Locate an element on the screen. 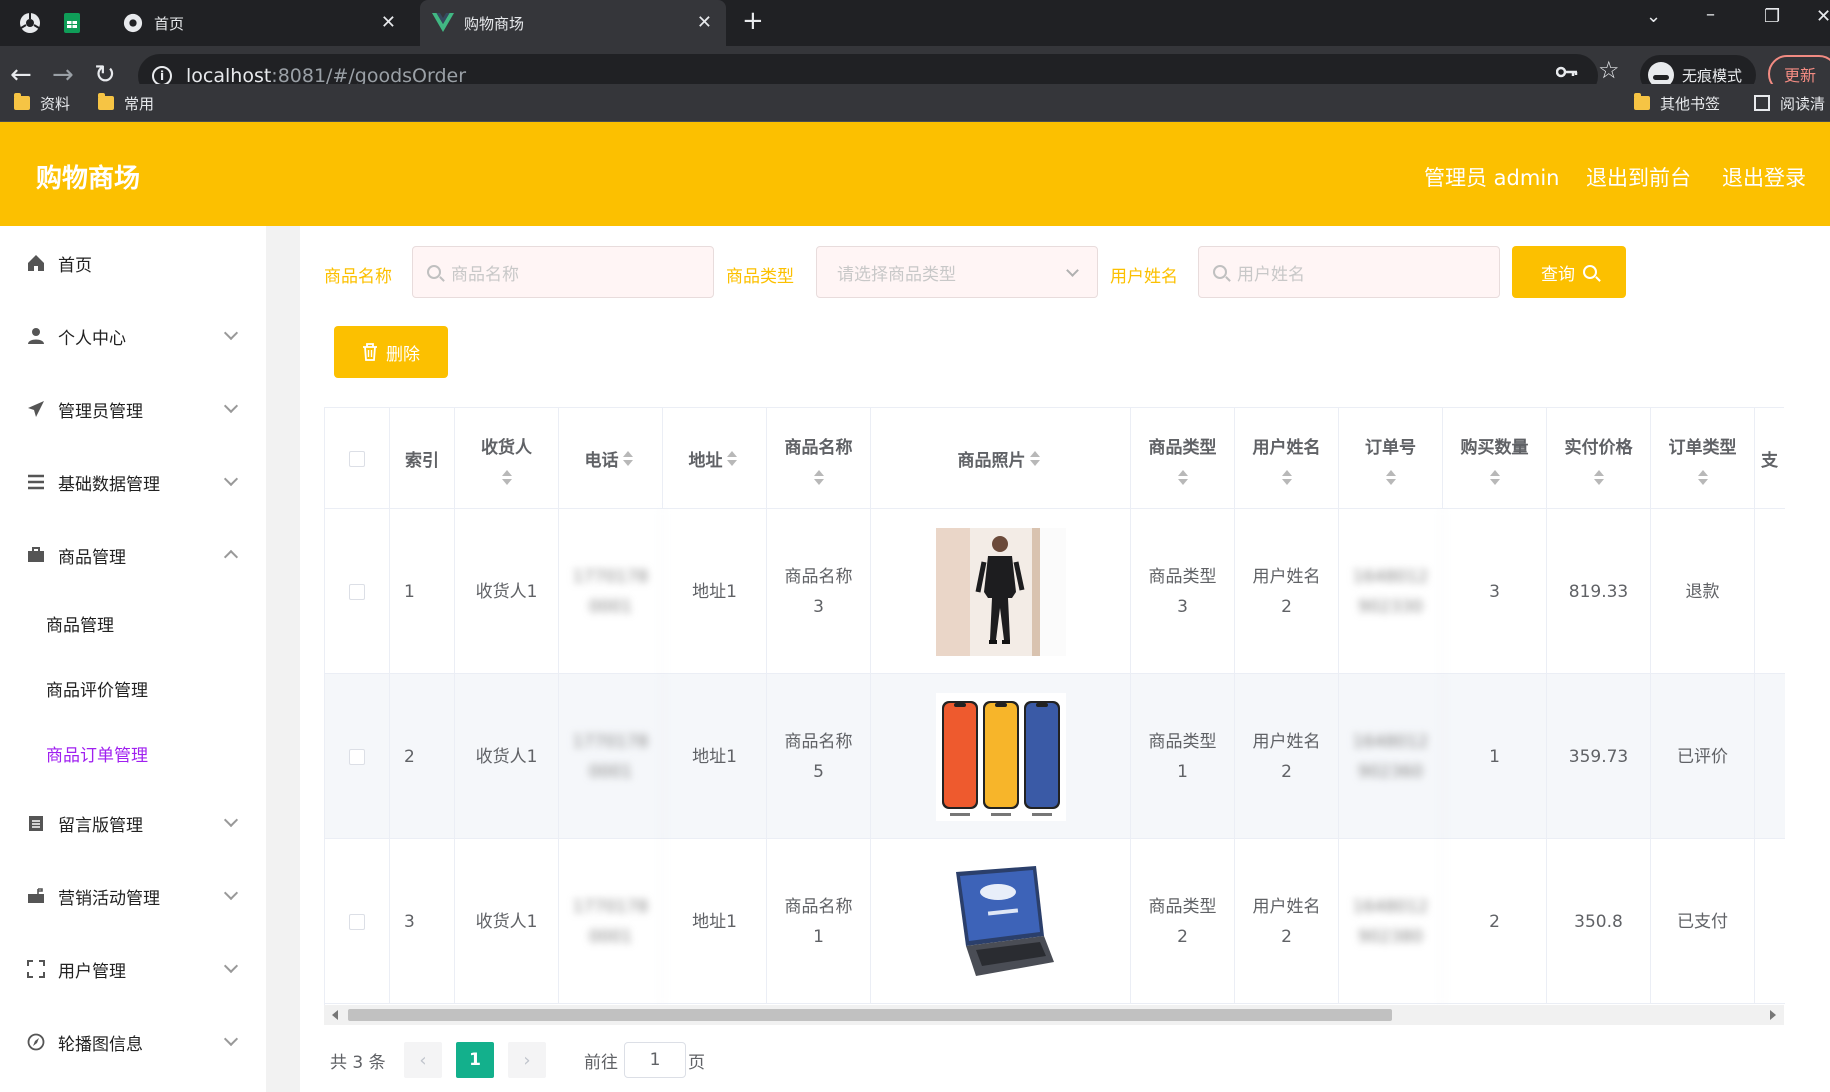  header-goods-name: 商品名称 is located at coordinates (819, 458).